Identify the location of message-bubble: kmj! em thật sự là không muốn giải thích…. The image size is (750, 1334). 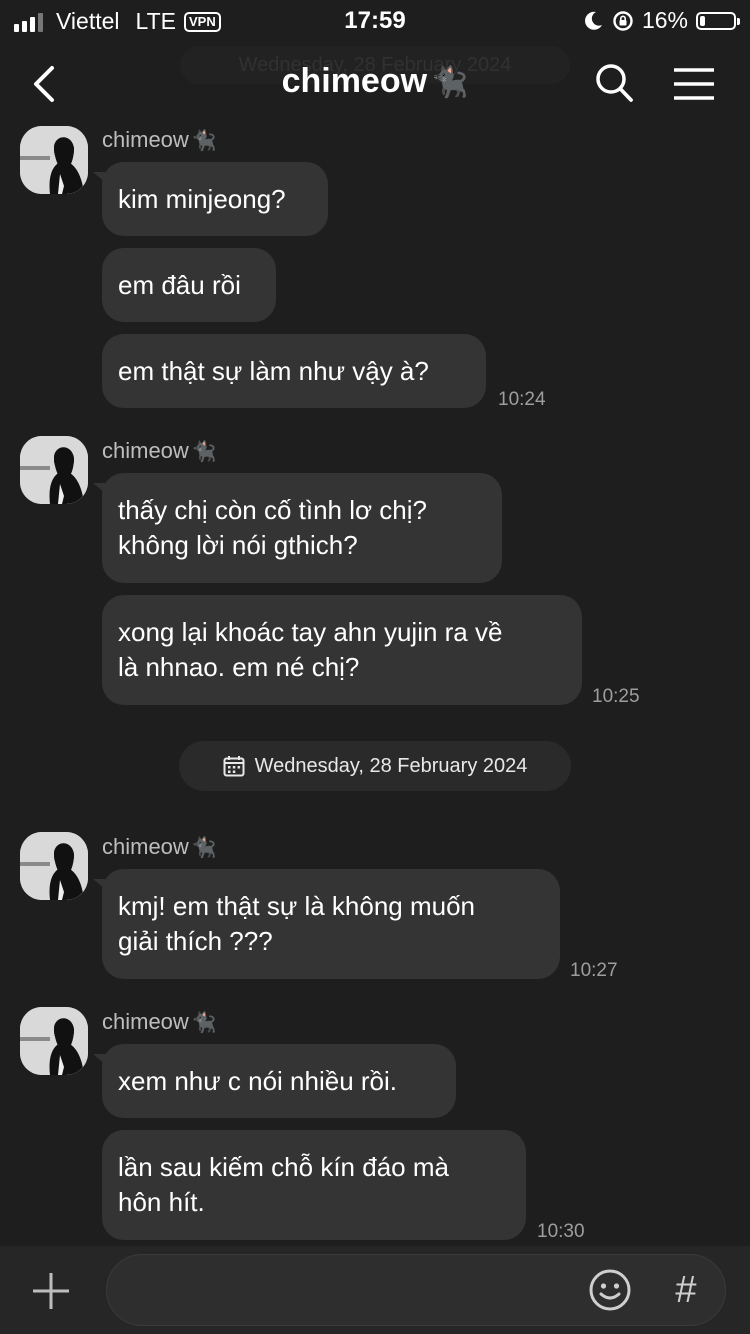
(326, 924).